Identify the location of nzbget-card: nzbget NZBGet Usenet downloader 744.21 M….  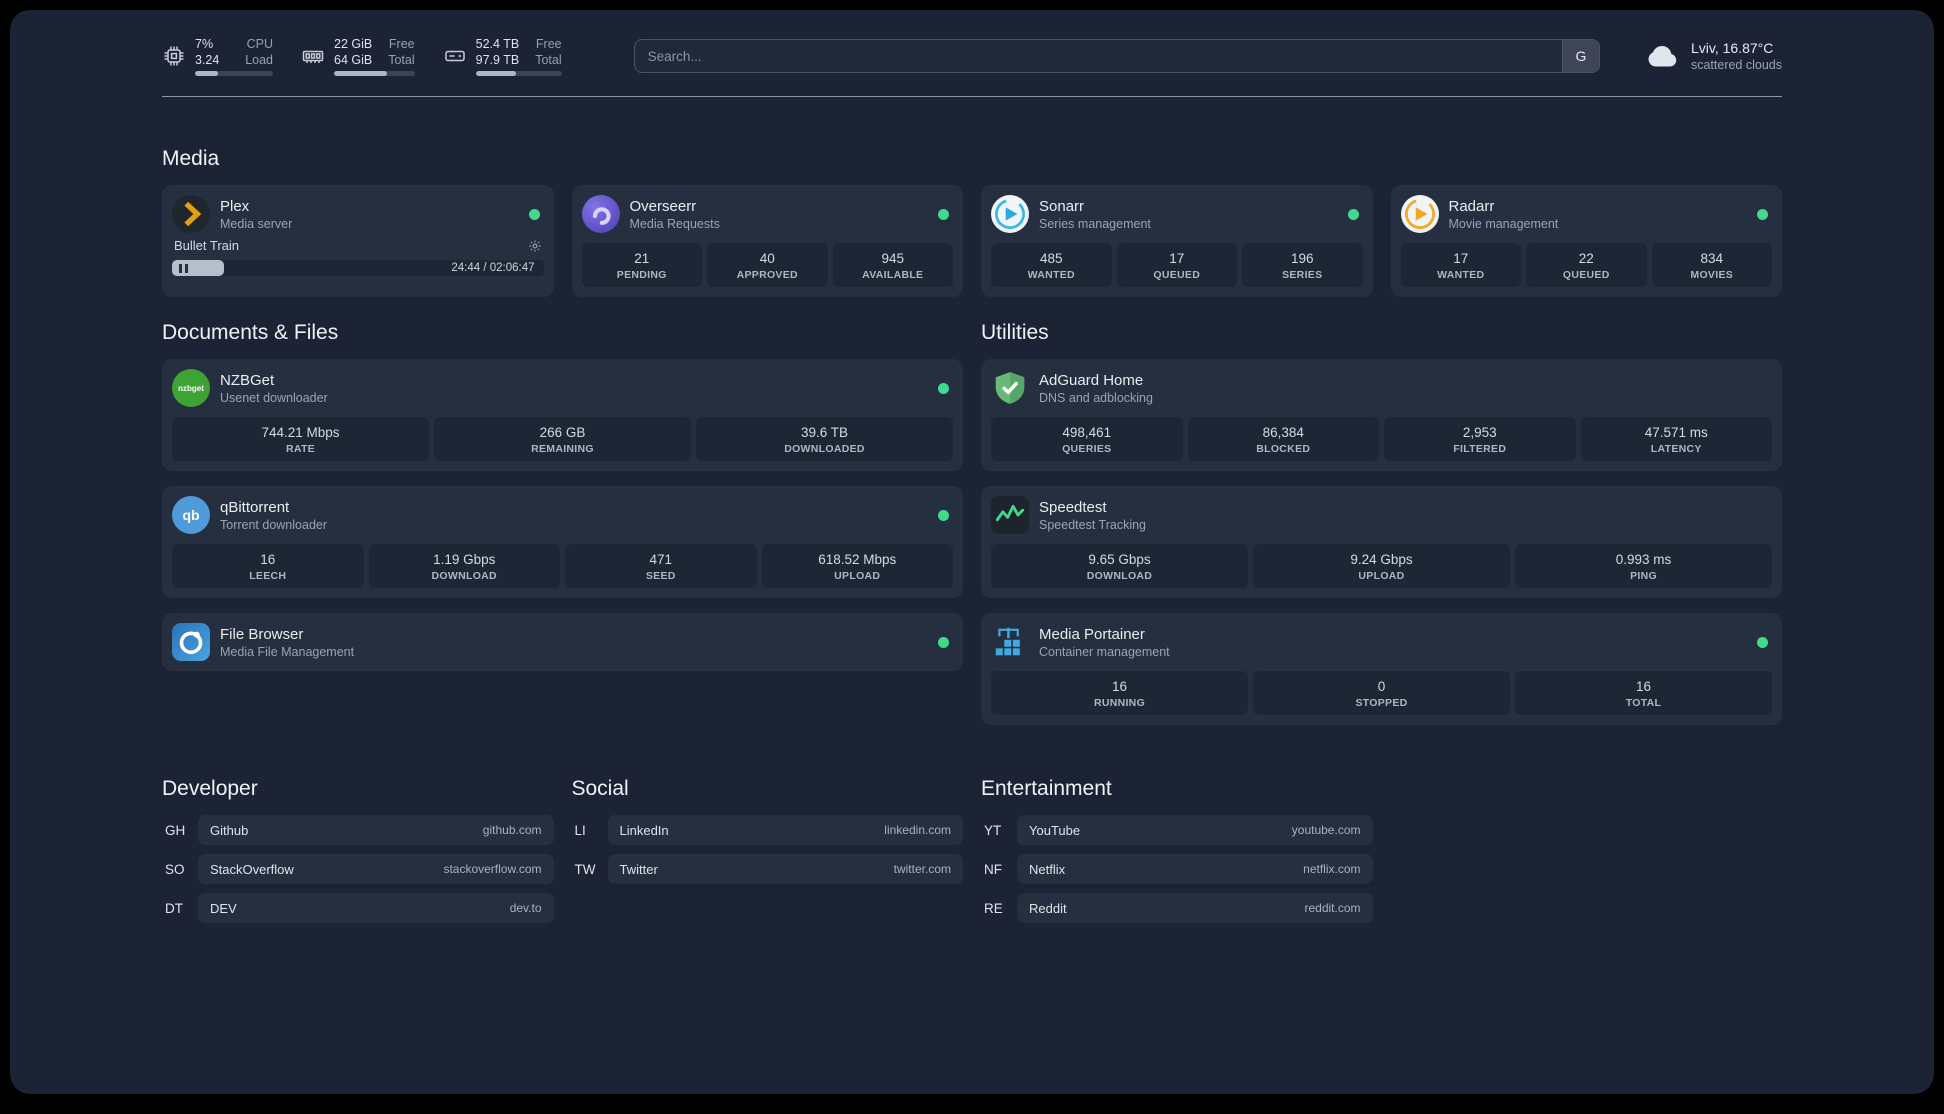
(562, 415).